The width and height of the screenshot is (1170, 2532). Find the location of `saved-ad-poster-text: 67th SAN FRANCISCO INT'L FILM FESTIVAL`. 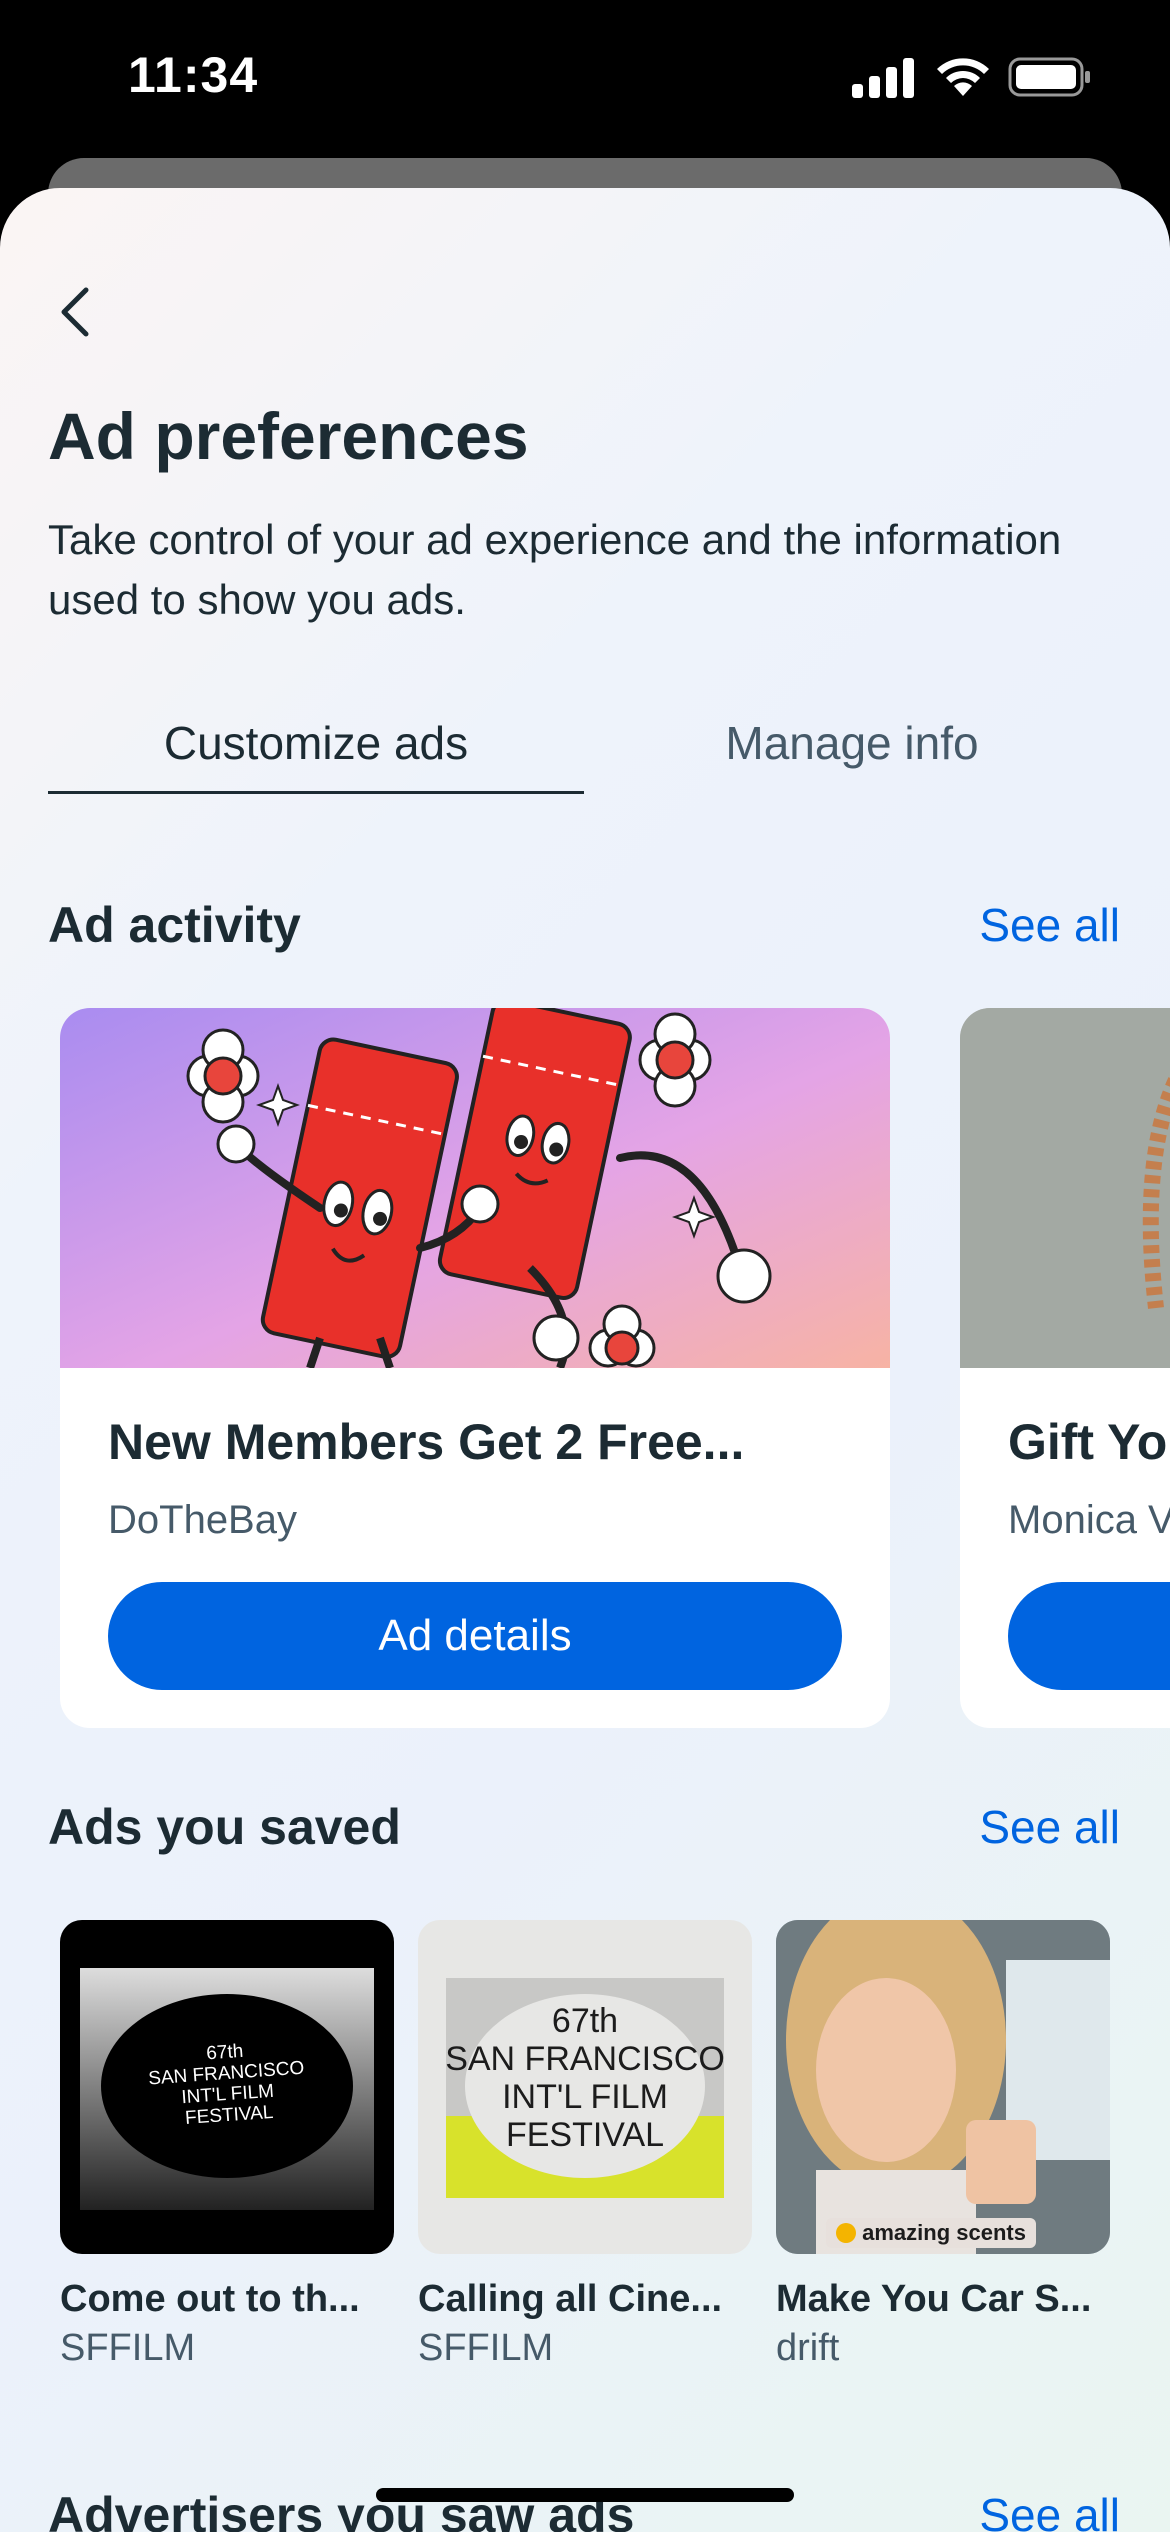

saved-ad-poster-text: 67th SAN FRANCISCO INT'L FILM FESTIVAL is located at coordinates (585, 2078).